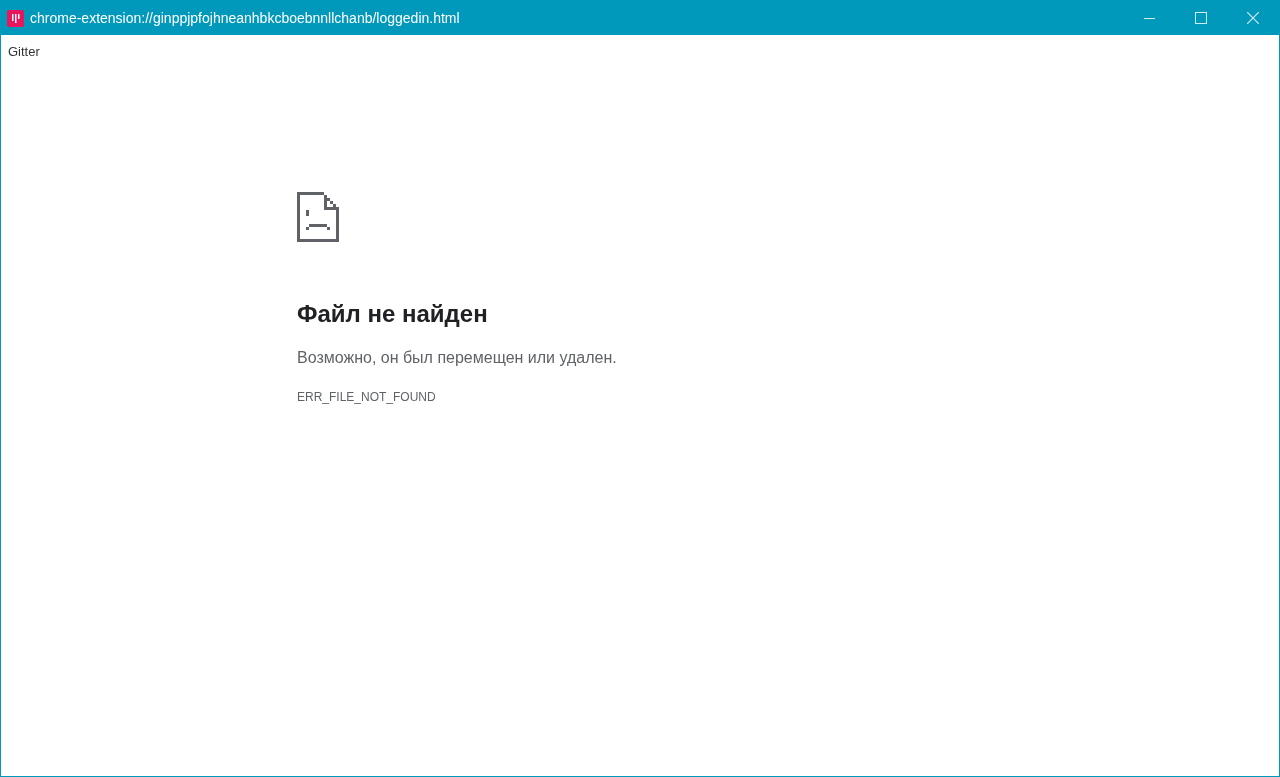  I want to click on error-code: ERR_FILE_NOT_FOUND, so click(366, 397).